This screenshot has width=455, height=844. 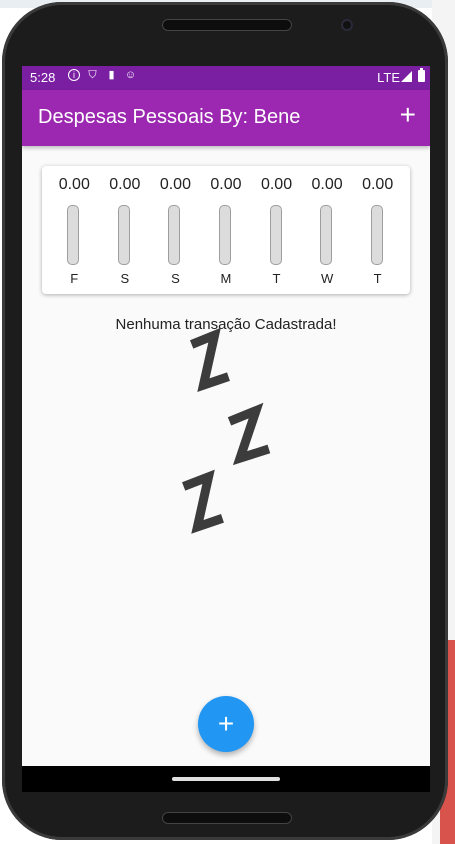 What do you see at coordinates (226, 724) in the screenshot?
I see `add-floating-button: +` at bounding box center [226, 724].